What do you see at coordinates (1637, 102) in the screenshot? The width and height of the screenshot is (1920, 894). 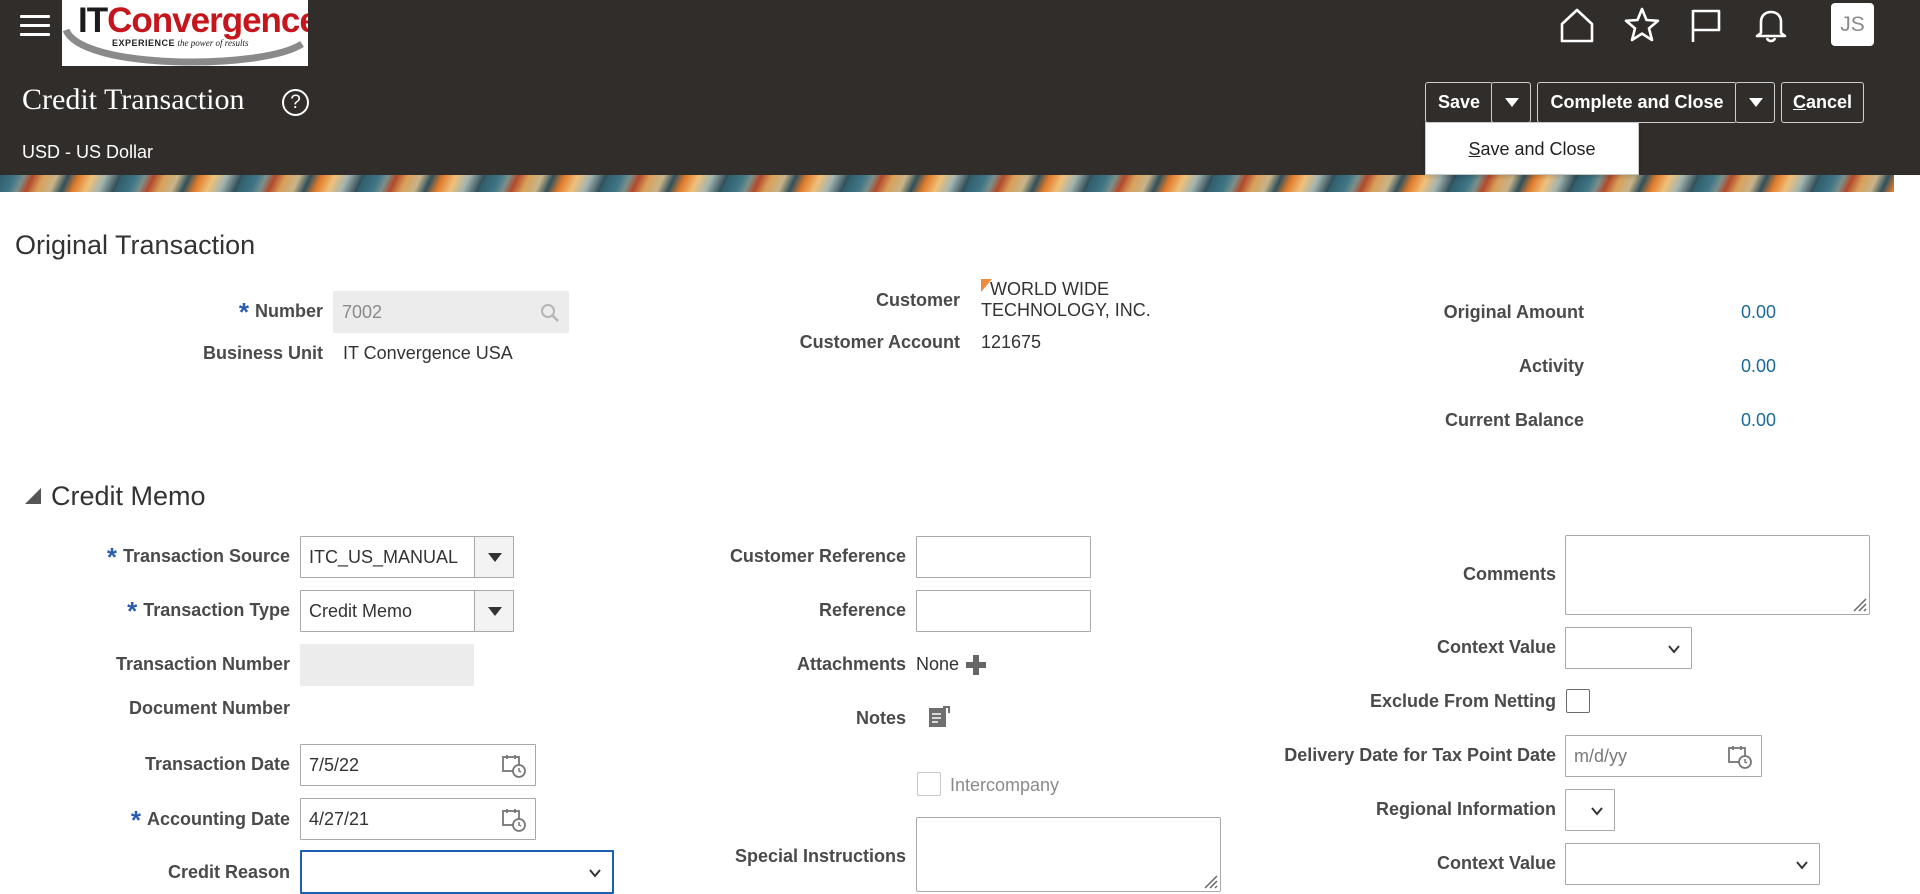 I see `complete-and-close-button: Complete and Close` at bounding box center [1637, 102].